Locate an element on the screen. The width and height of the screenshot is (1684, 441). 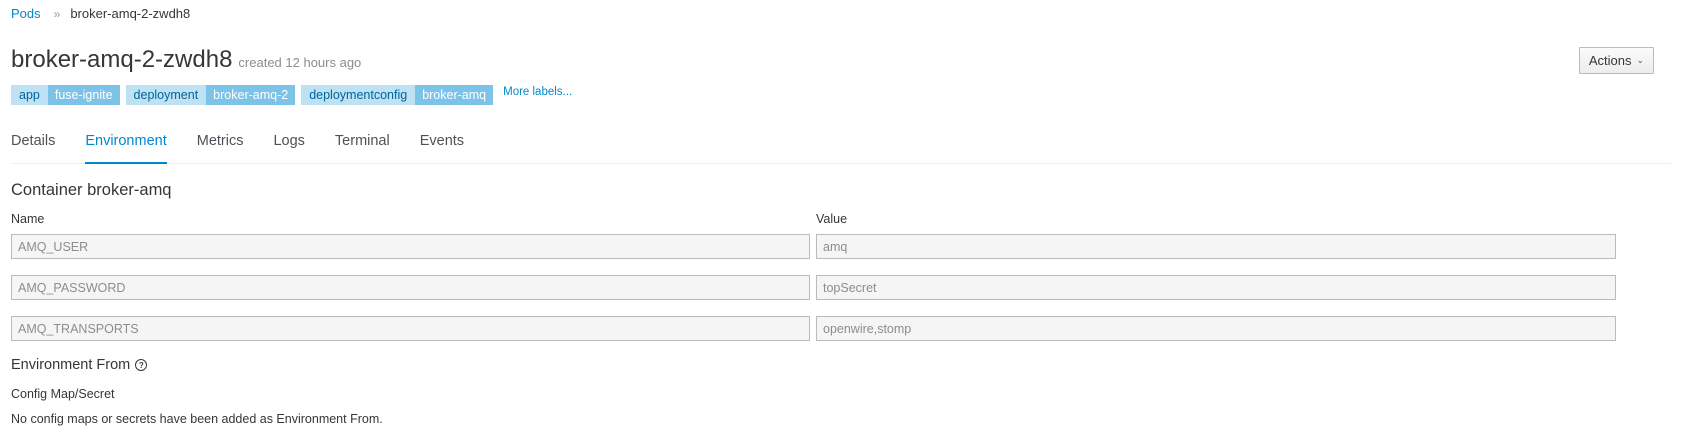
tab-environment: Environment is located at coordinates (126, 148).